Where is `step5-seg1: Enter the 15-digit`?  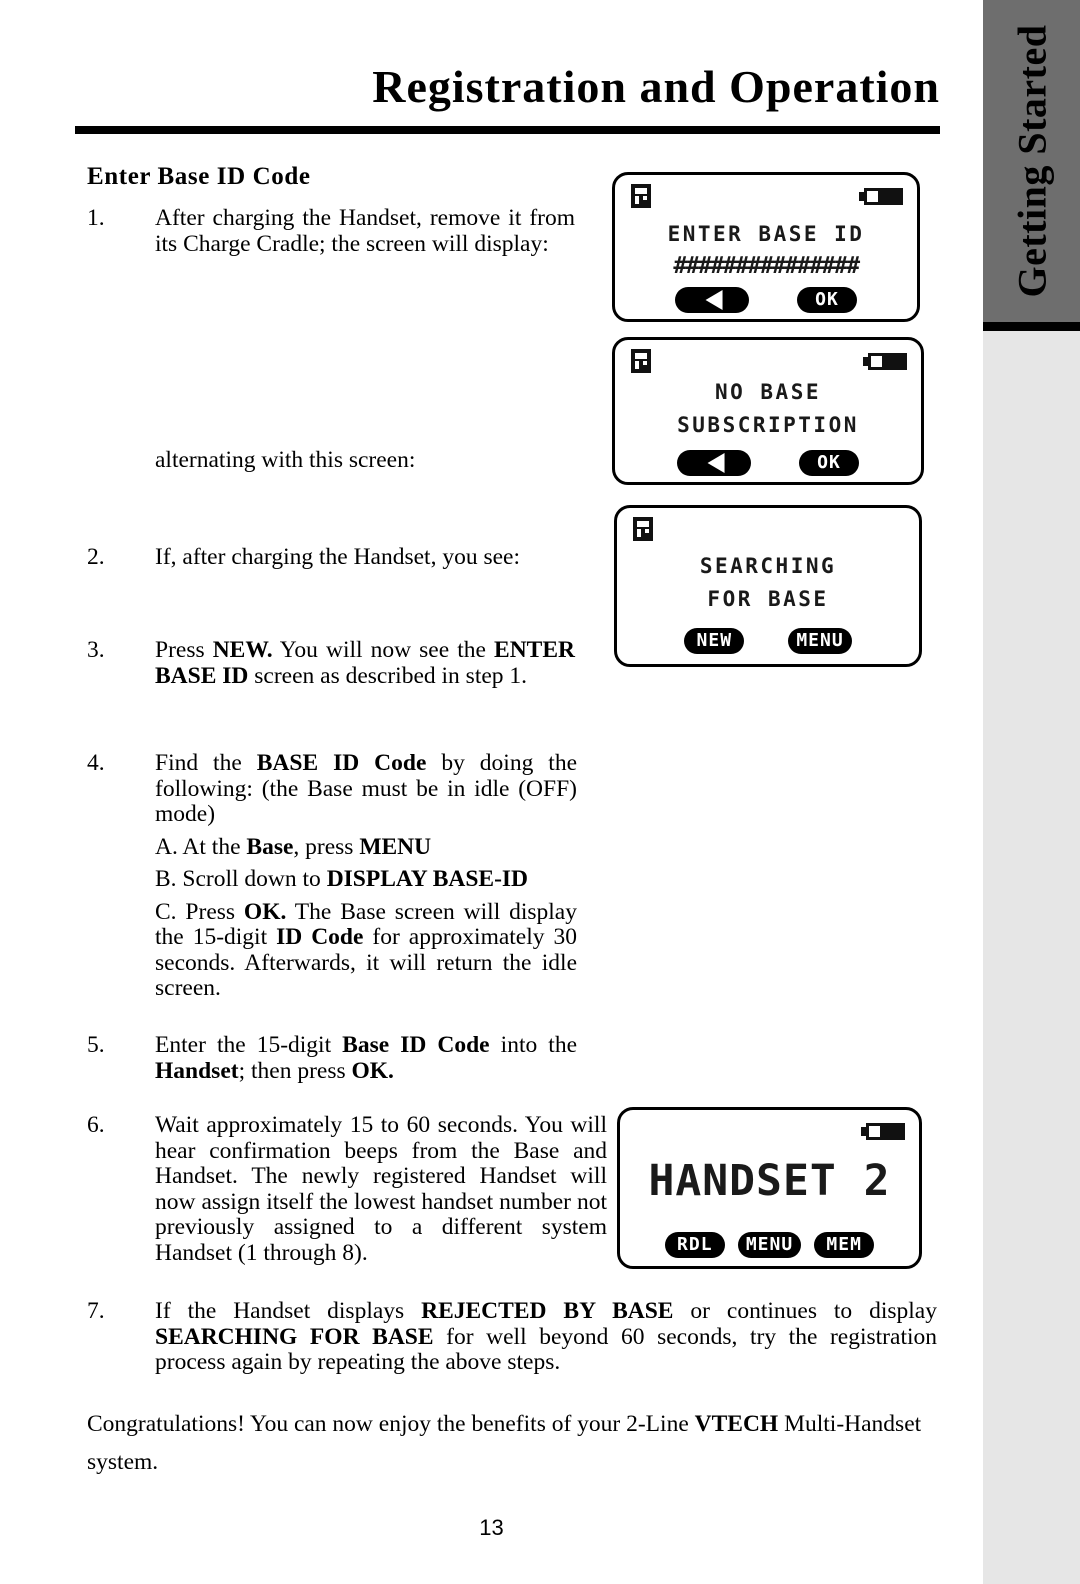
step5-seg1: Enter the 15-digit is located at coordinates (249, 1045).